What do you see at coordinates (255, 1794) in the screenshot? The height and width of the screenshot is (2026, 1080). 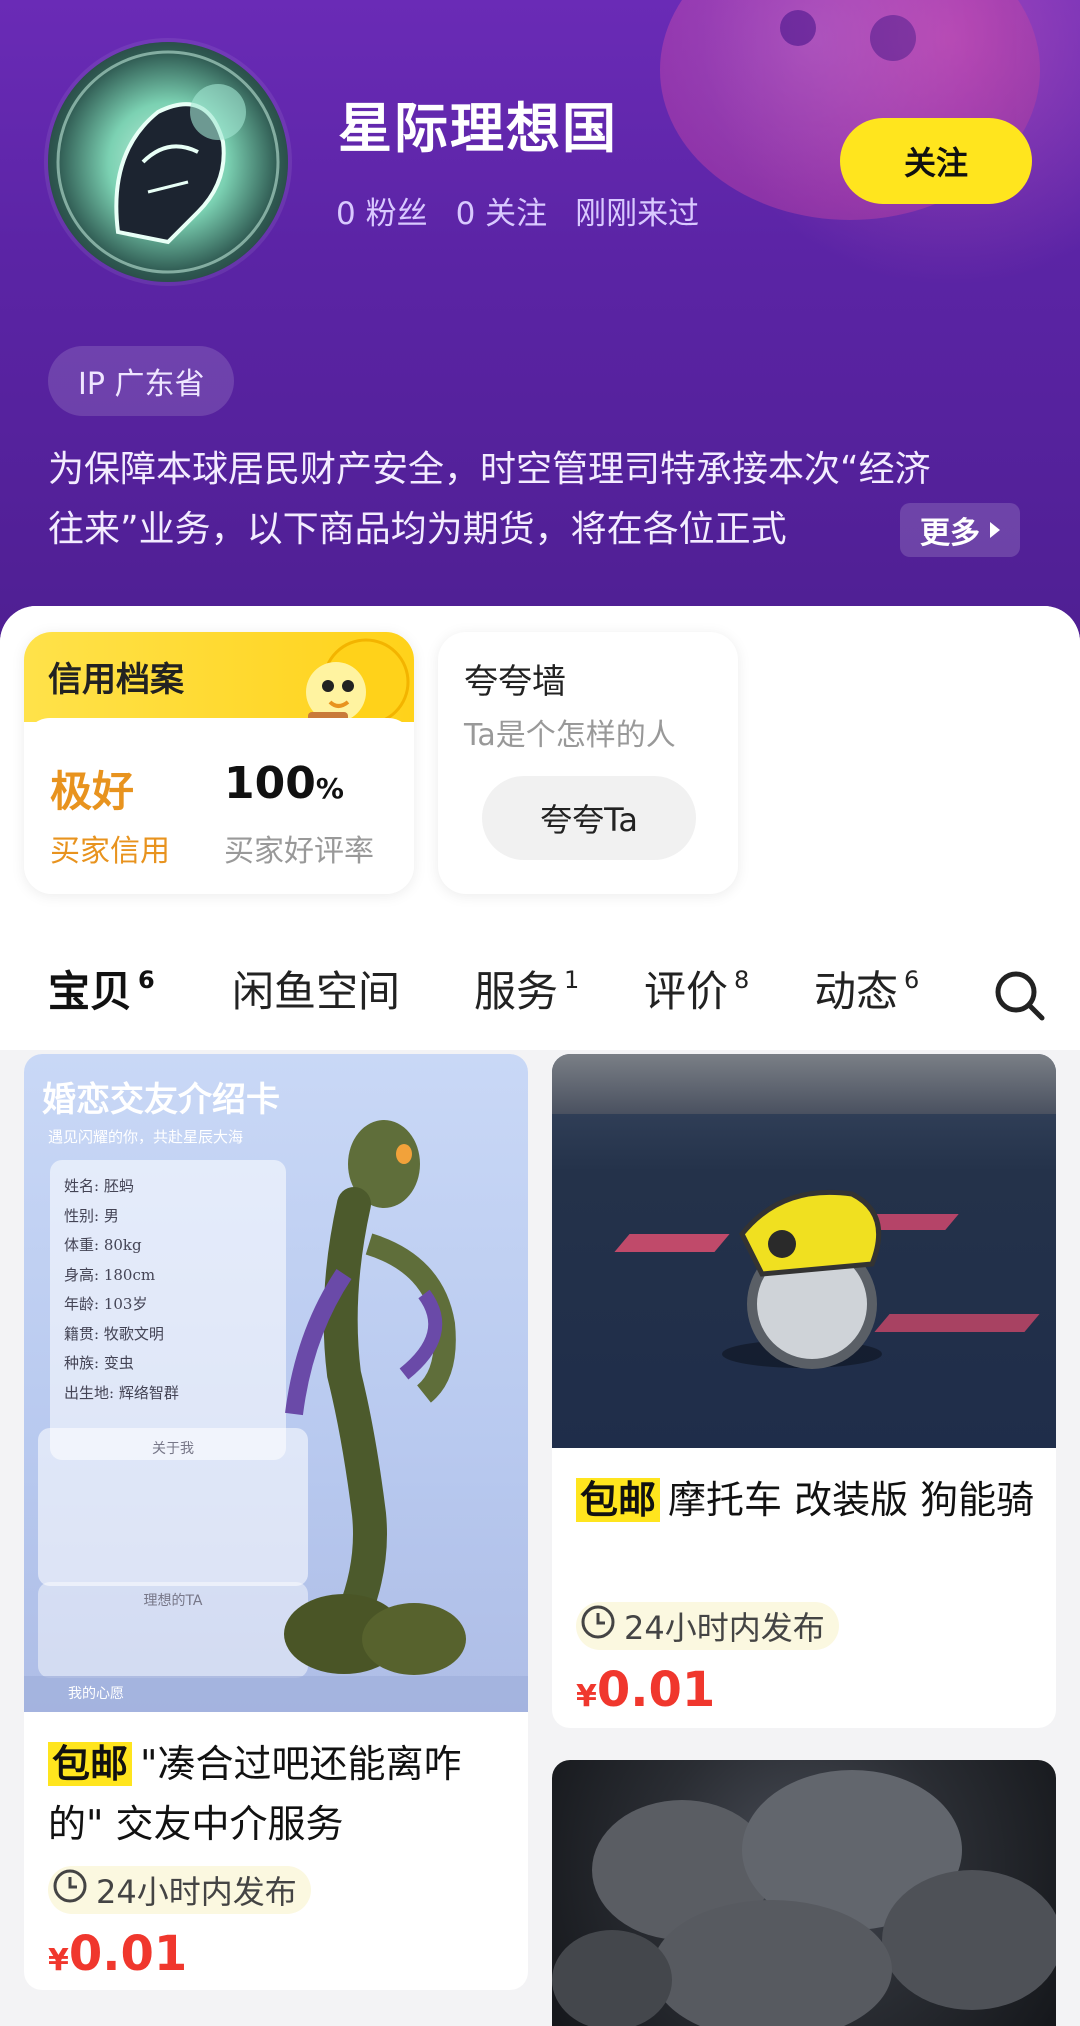 I see `item-title: 包邮 "凑合过吧还能离咋的" 交友中介服务` at bounding box center [255, 1794].